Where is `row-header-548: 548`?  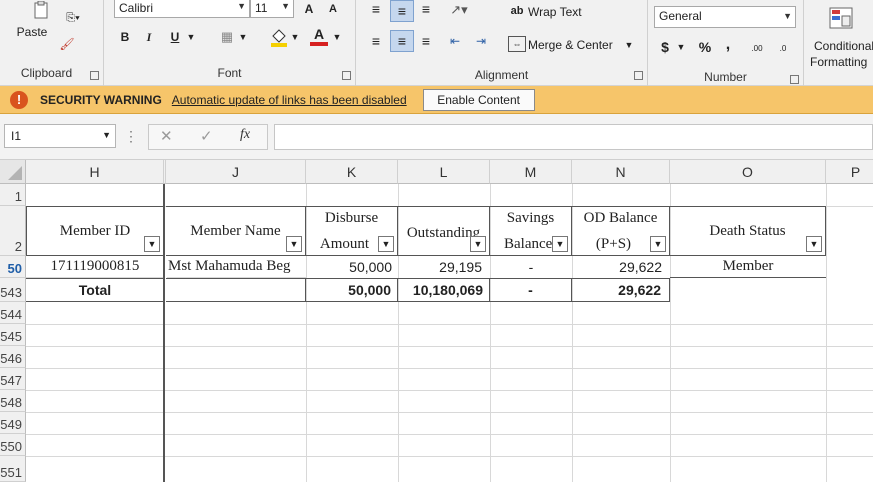 row-header-548: 548 is located at coordinates (13, 401).